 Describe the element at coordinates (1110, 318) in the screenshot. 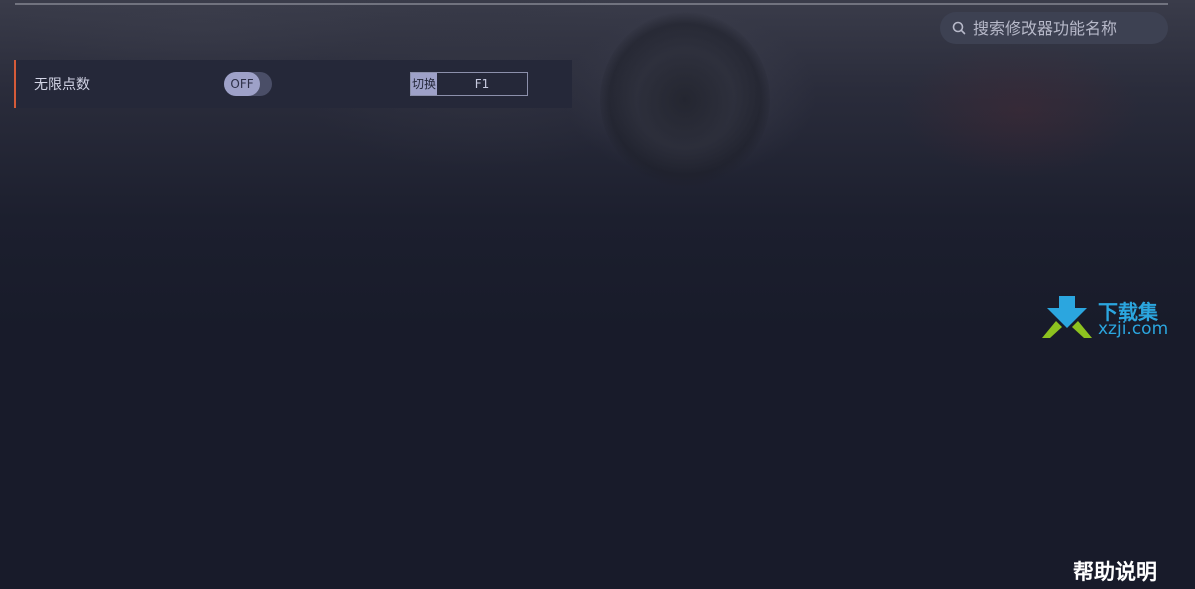

I see `watermark: 下载集 xzji.com` at that location.